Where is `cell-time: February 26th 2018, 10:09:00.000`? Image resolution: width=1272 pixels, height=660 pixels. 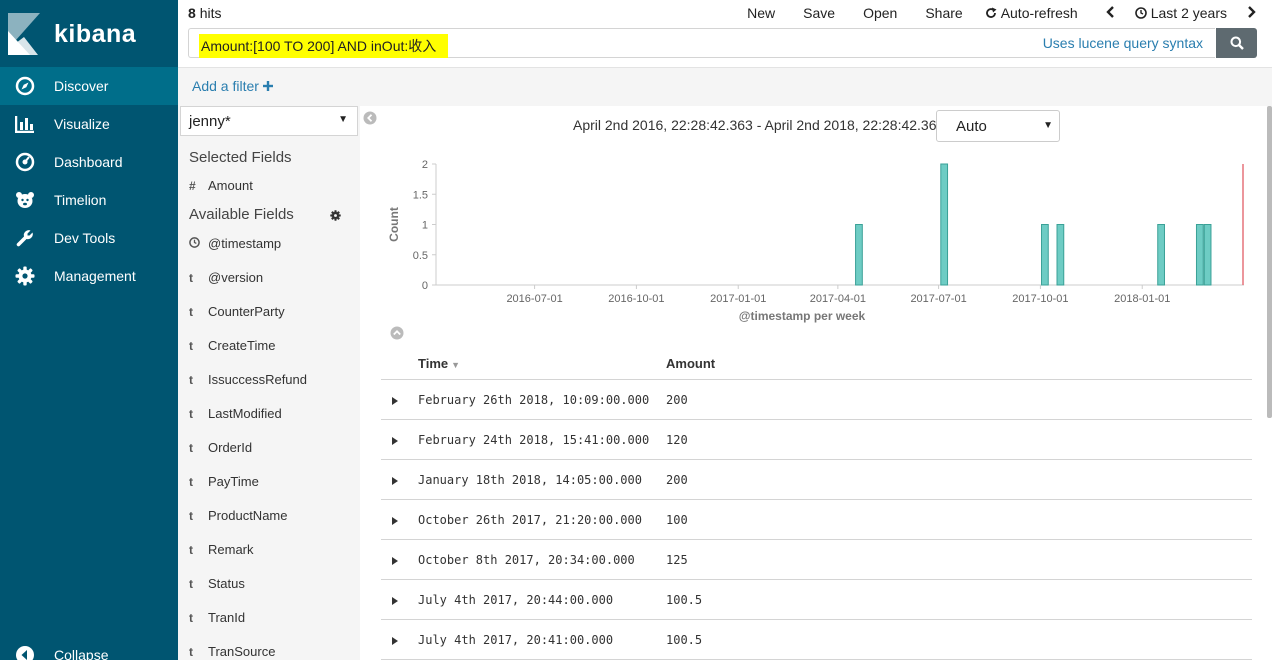
cell-time: February 26th 2018, 10:09:00.000 is located at coordinates (534, 400).